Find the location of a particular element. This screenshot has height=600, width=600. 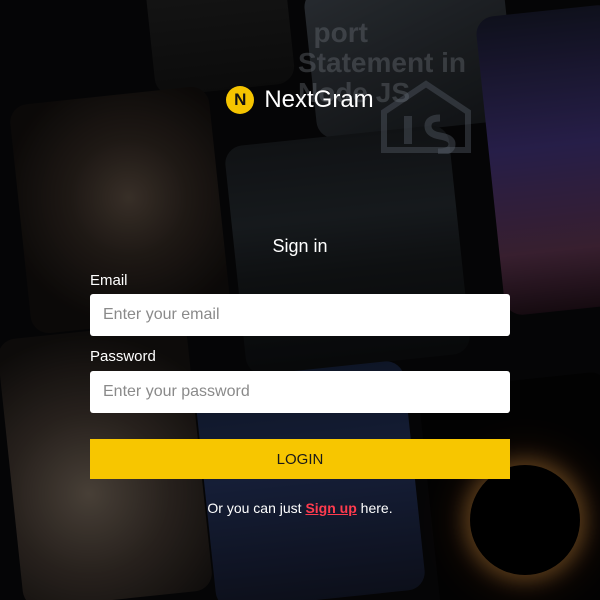

signup-link: Sign up is located at coordinates (330, 508).